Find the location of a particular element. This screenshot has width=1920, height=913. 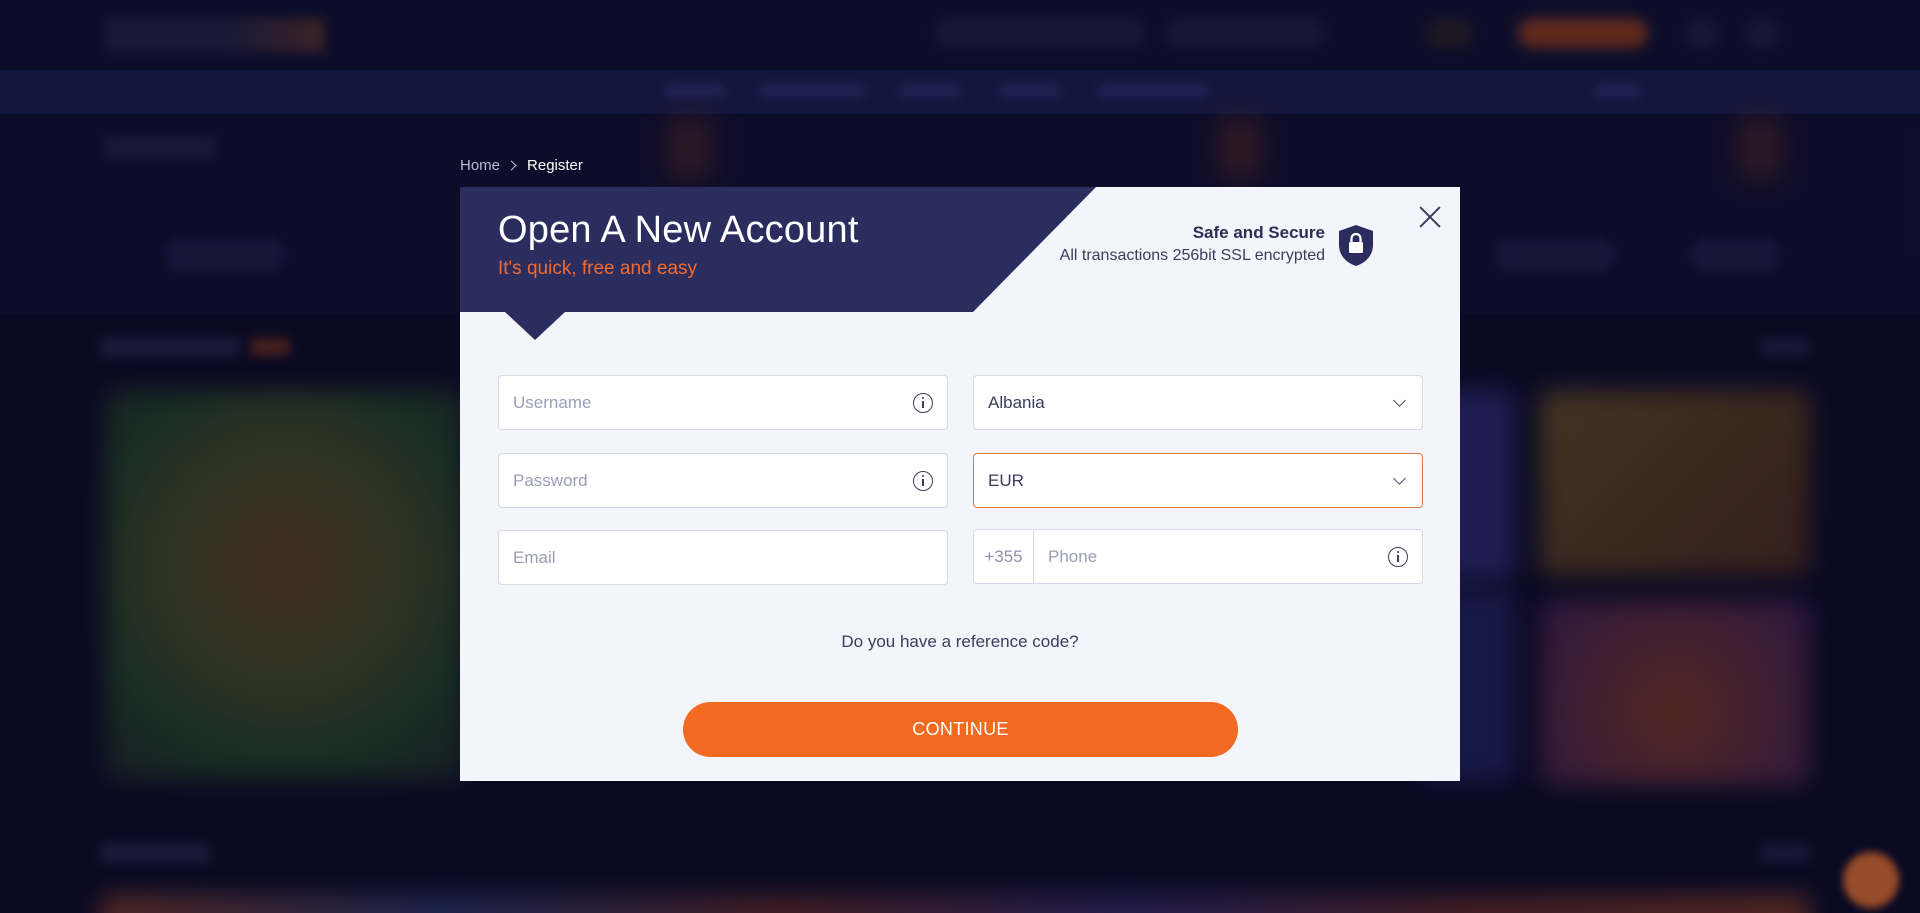

phone-prefix: +355 is located at coordinates (1004, 556).